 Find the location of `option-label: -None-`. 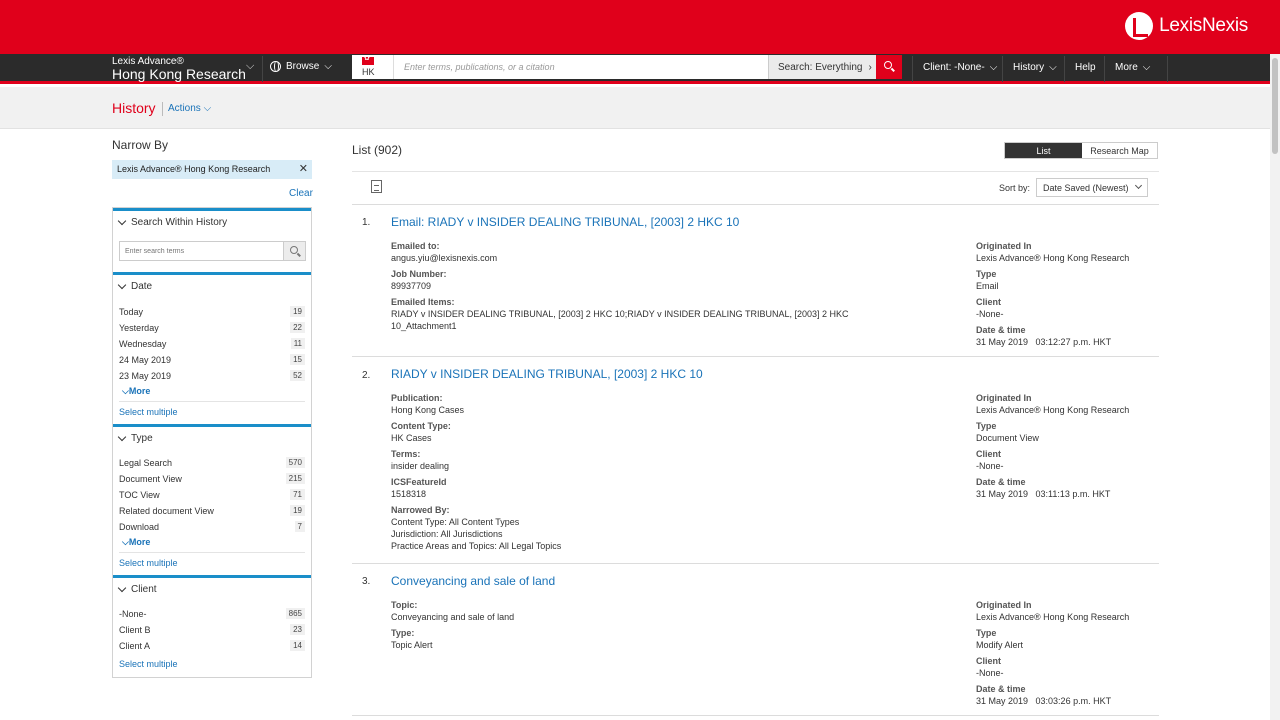

option-label: -None- is located at coordinates (133, 614).